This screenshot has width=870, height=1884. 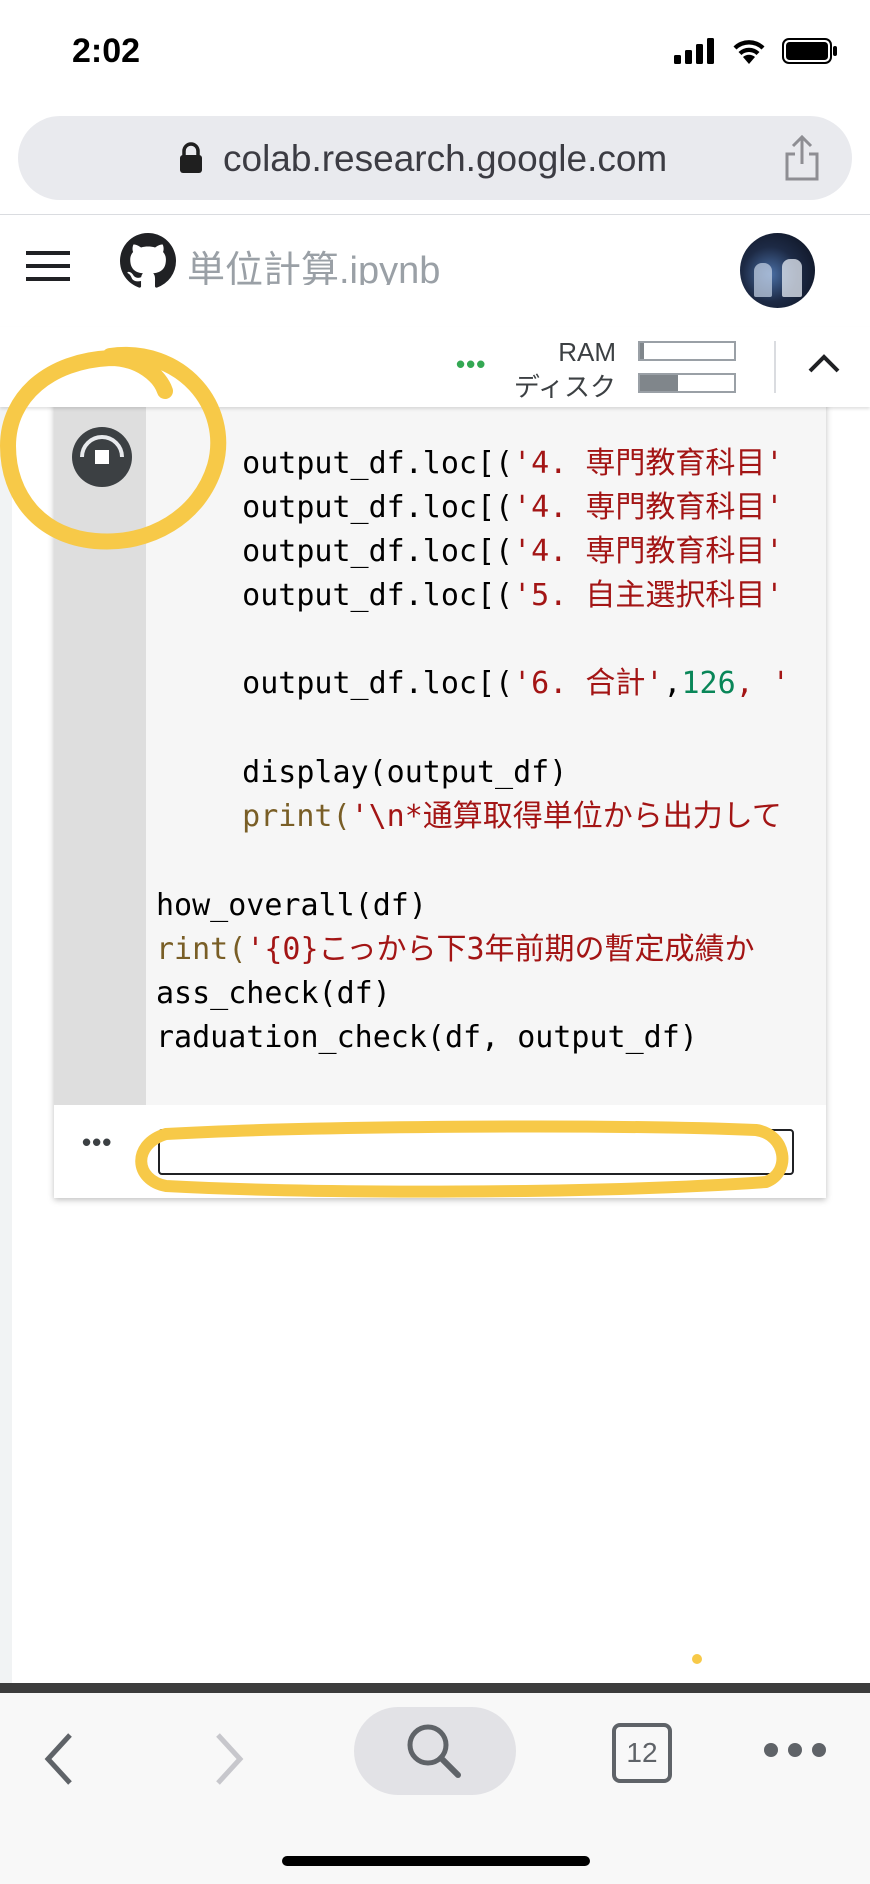 I want to click on ram-label: RAM, so click(x=587, y=352).